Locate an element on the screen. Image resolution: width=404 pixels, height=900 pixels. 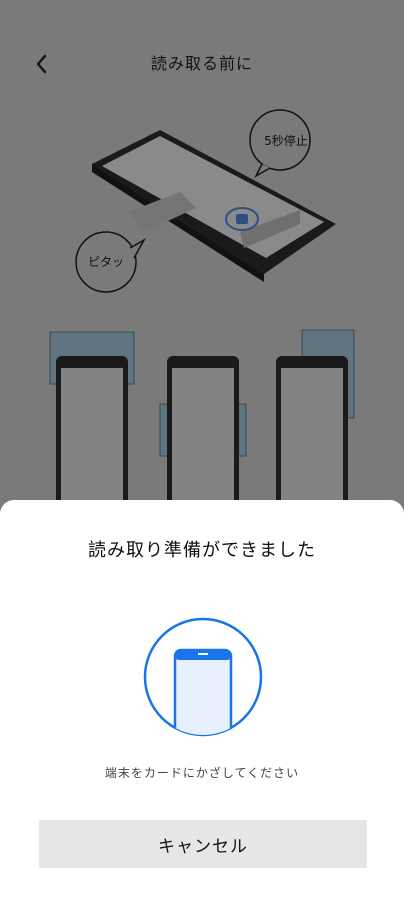
sheet-title: 読み取り準備ができました is located at coordinates (202, 550).